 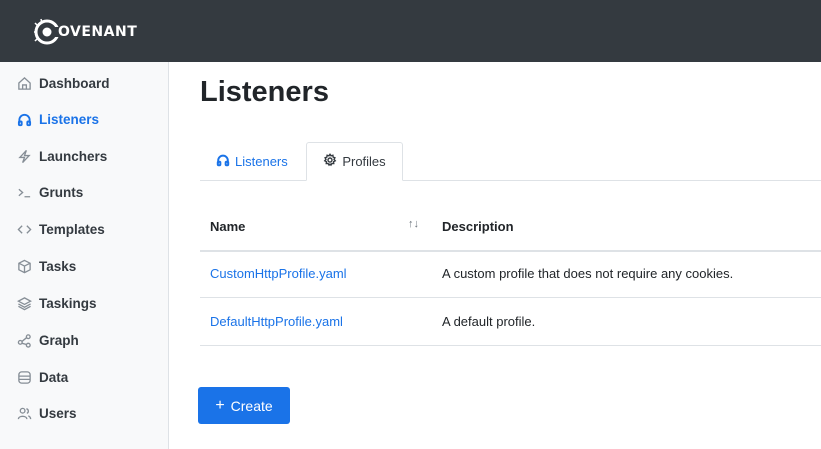 I want to click on create-button: + Create, so click(x=244, y=405).